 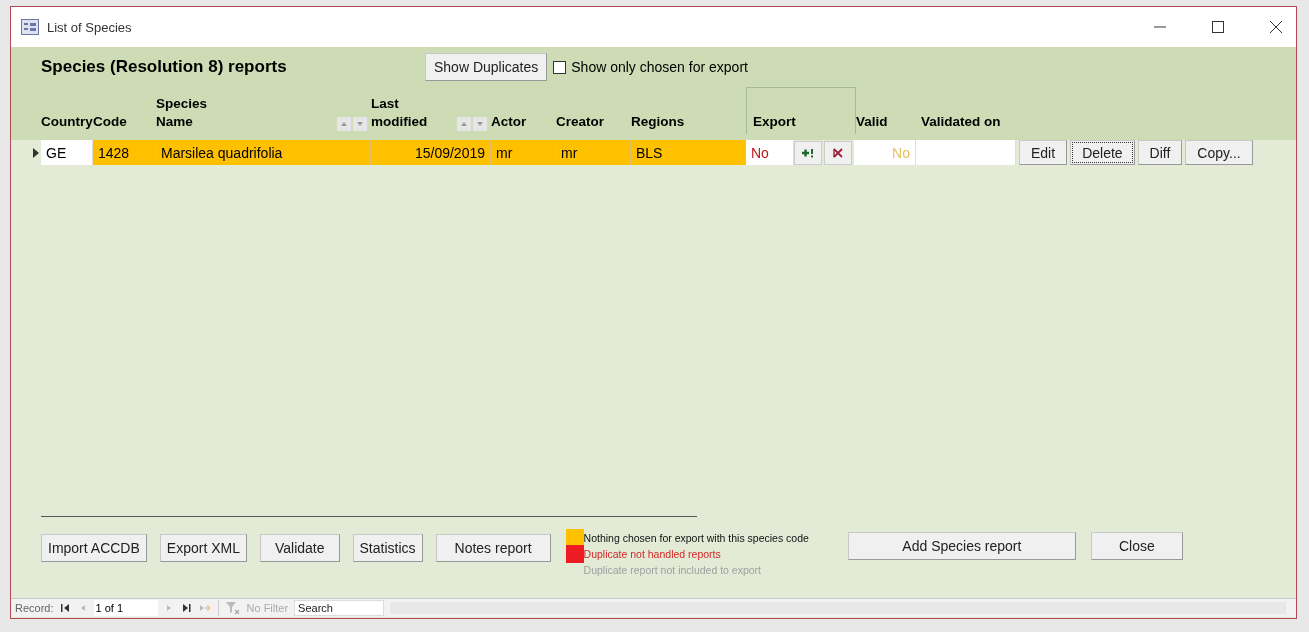 I want to click on export-filter-checkbox, so click(x=560, y=67).